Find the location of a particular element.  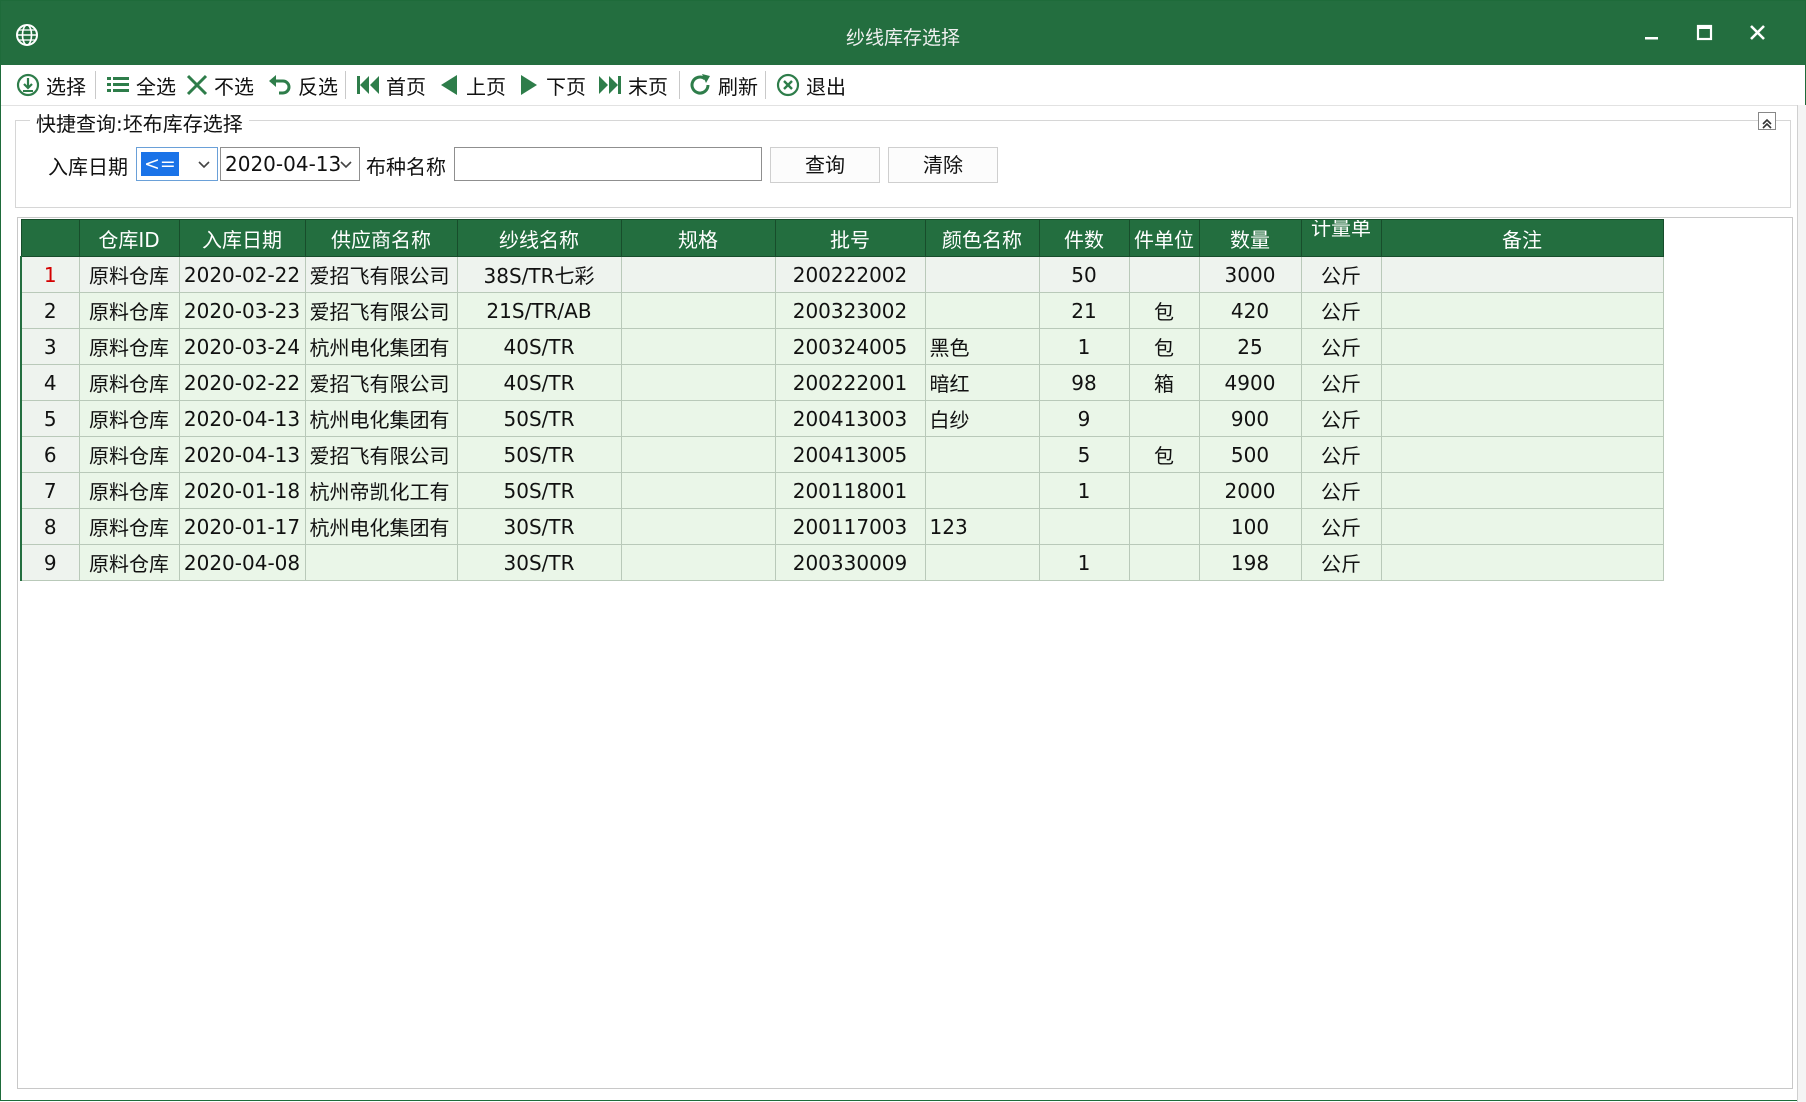

cell-date: 2020-01-17 is located at coordinates (242, 526).